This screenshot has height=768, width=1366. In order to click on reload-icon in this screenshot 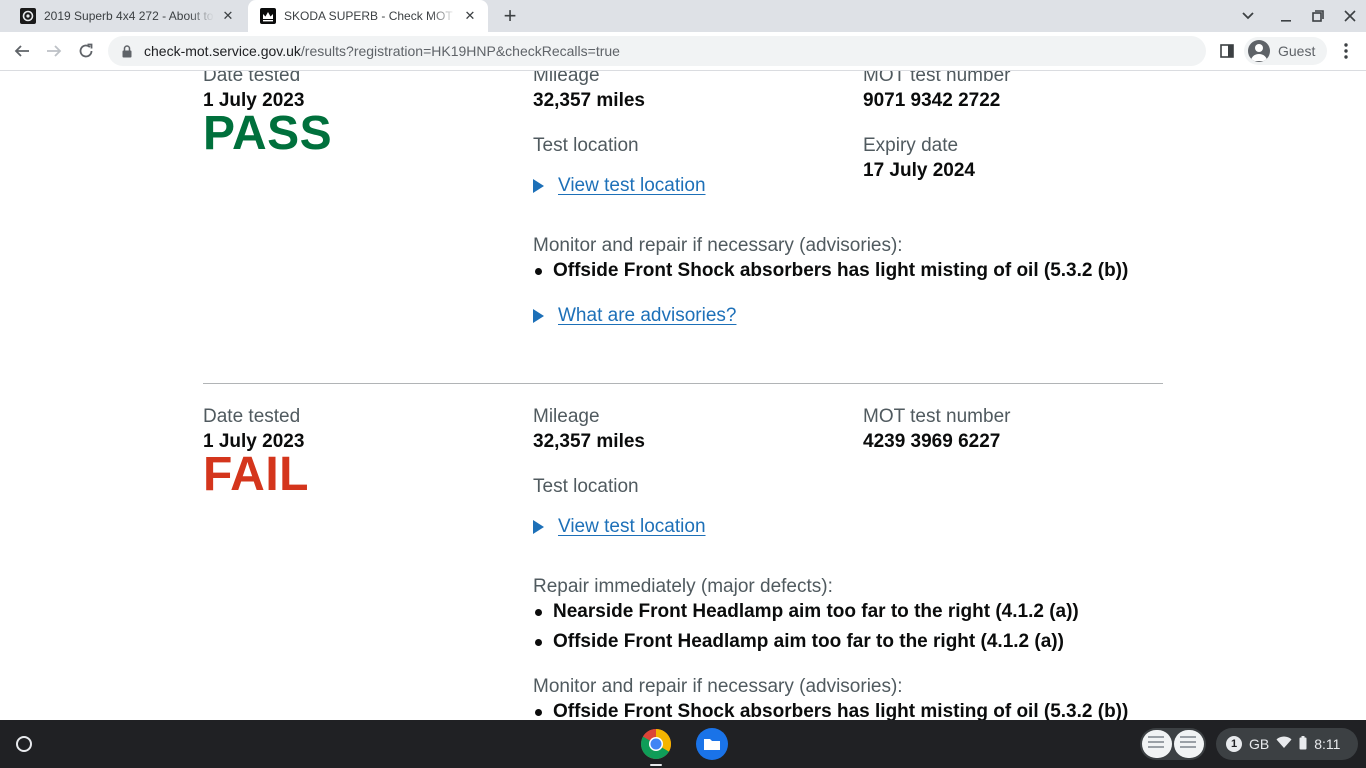, I will do `click(86, 51)`.